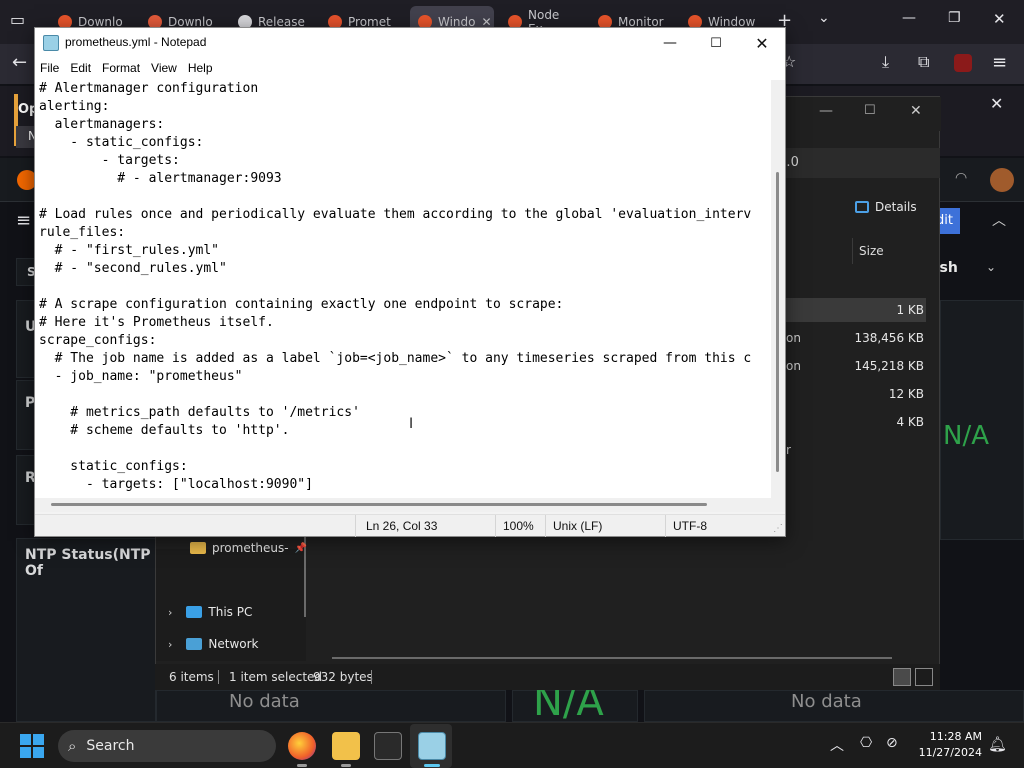 Image resolution: width=1024 pixels, height=768 pixels. What do you see at coordinates (949, 745) in the screenshot?
I see `taskbar-clock: 11:28 AM 11/27/2024` at bounding box center [949, 745].